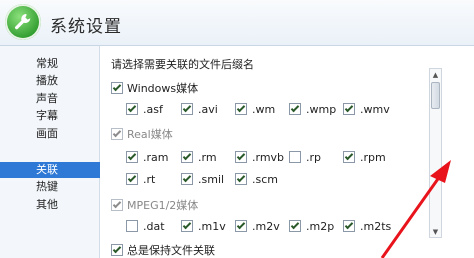 This screenshot has width=474, height=258. What do you see at coordinates (264, 109) in the screenshot?
I see `ext-label: .wm` at bounding box center [264, 109].